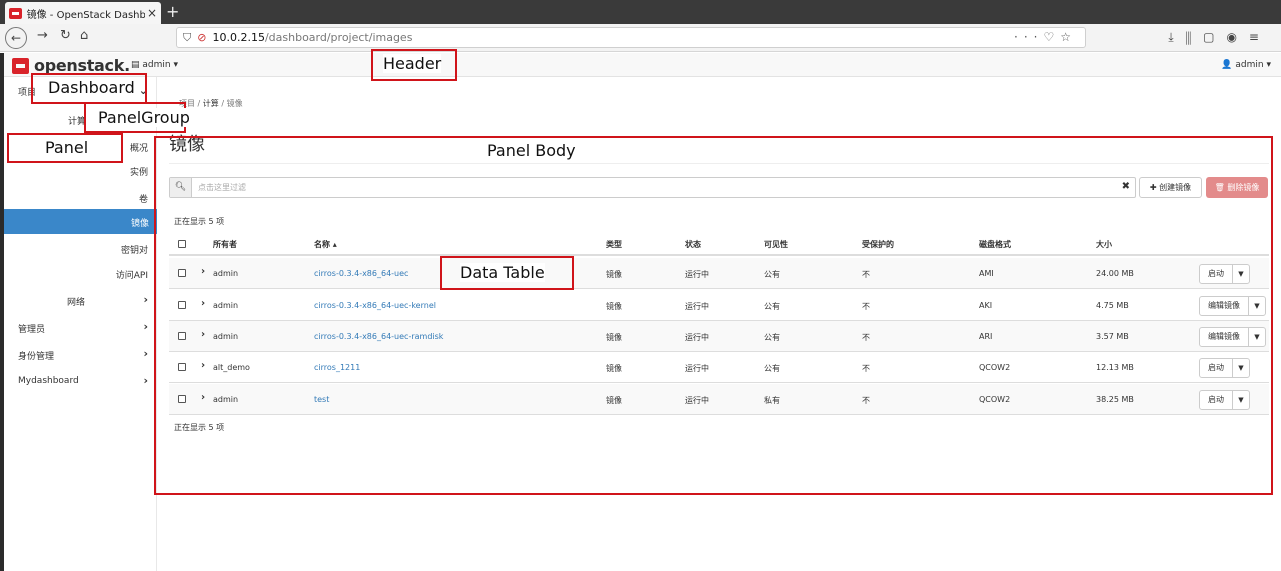 The height and width of the screenshot is (571, 1281). What do you see at coordinates (1228, 65) in the screenshot?
I see `user-icon: 👤` at bounding box center [1228, 65].